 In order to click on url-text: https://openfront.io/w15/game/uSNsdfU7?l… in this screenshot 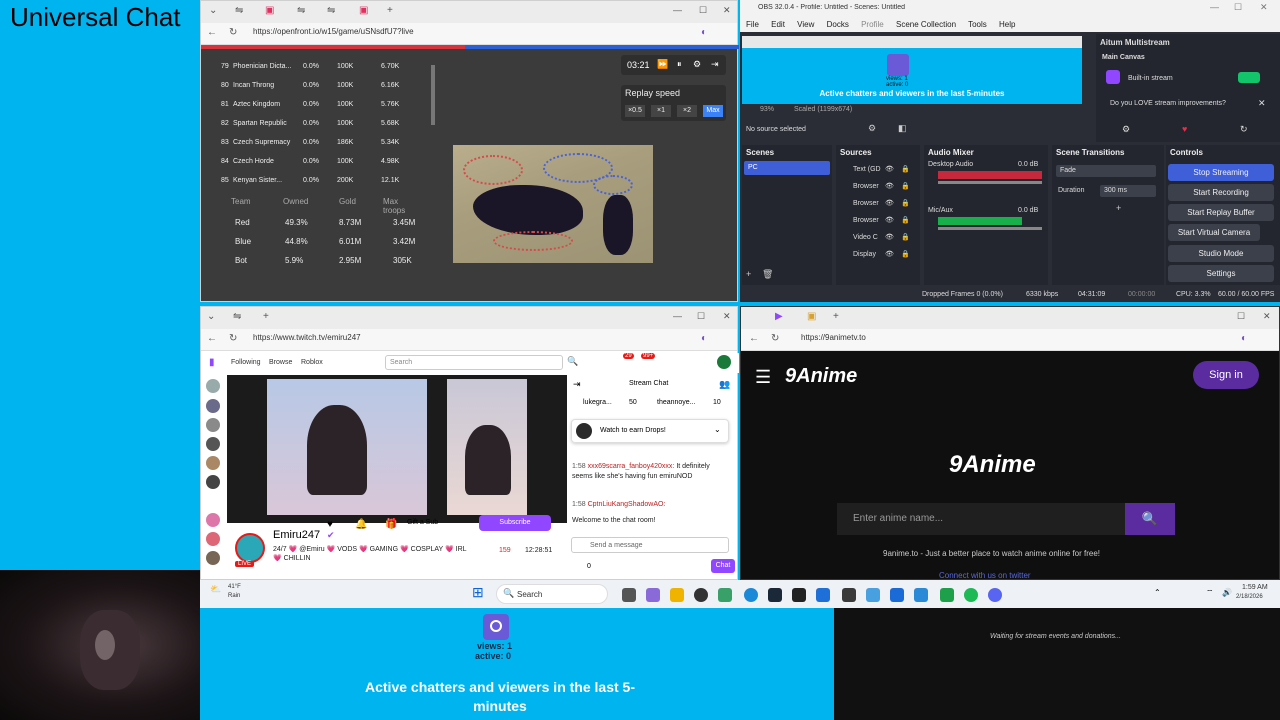, I will do `click(403, 31)`.